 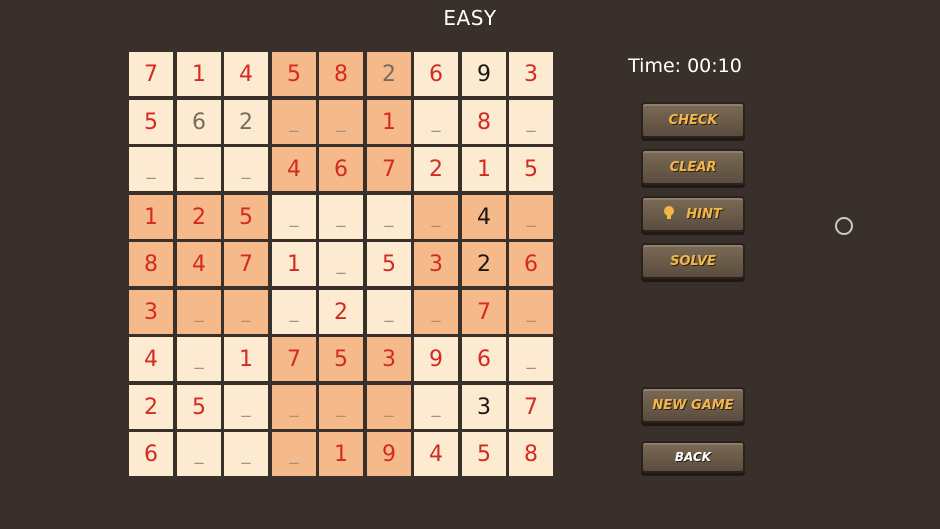 I want to click on board-cell-r4-c1: 1, so click(x=151, y=217).